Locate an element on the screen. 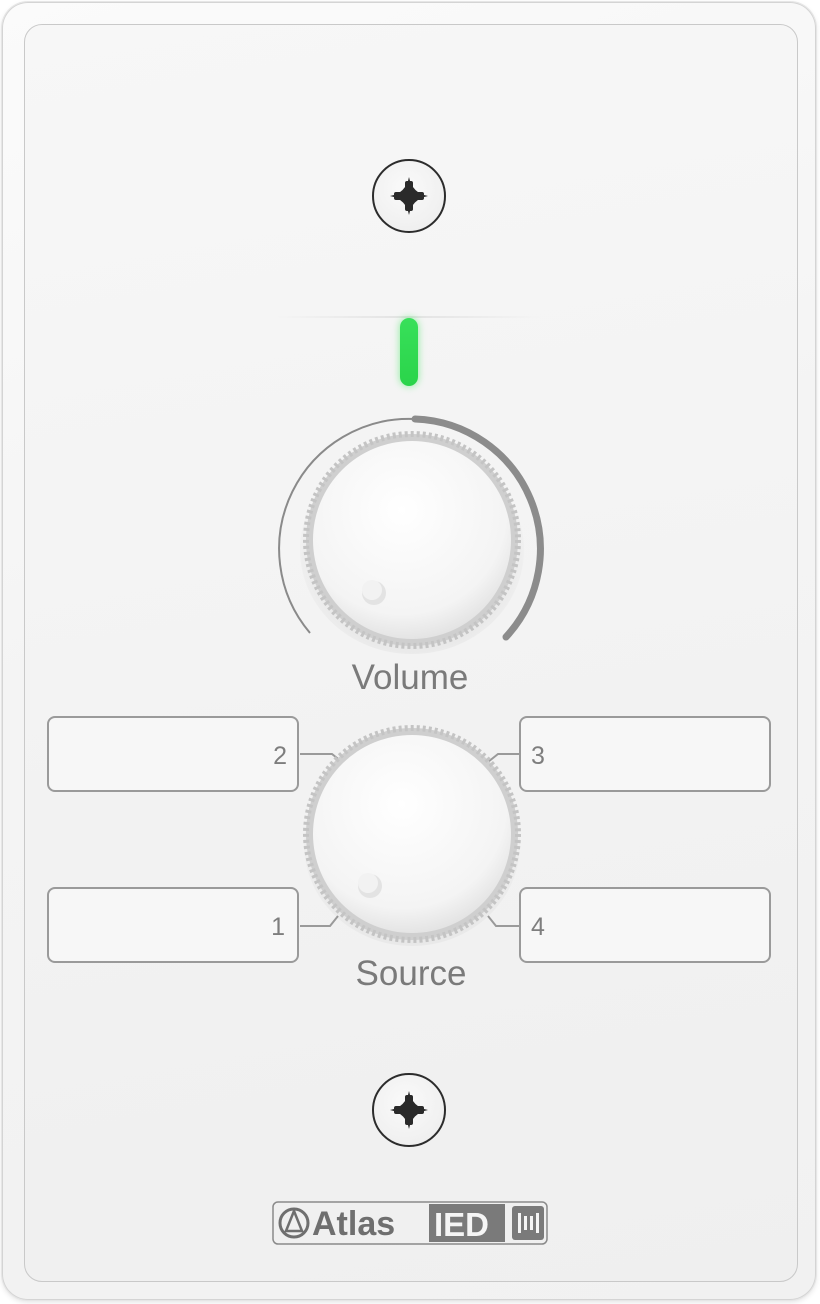 This screenshot has height=1304, width=820. source-number-3: 3 is located at coordinates (538, 756).